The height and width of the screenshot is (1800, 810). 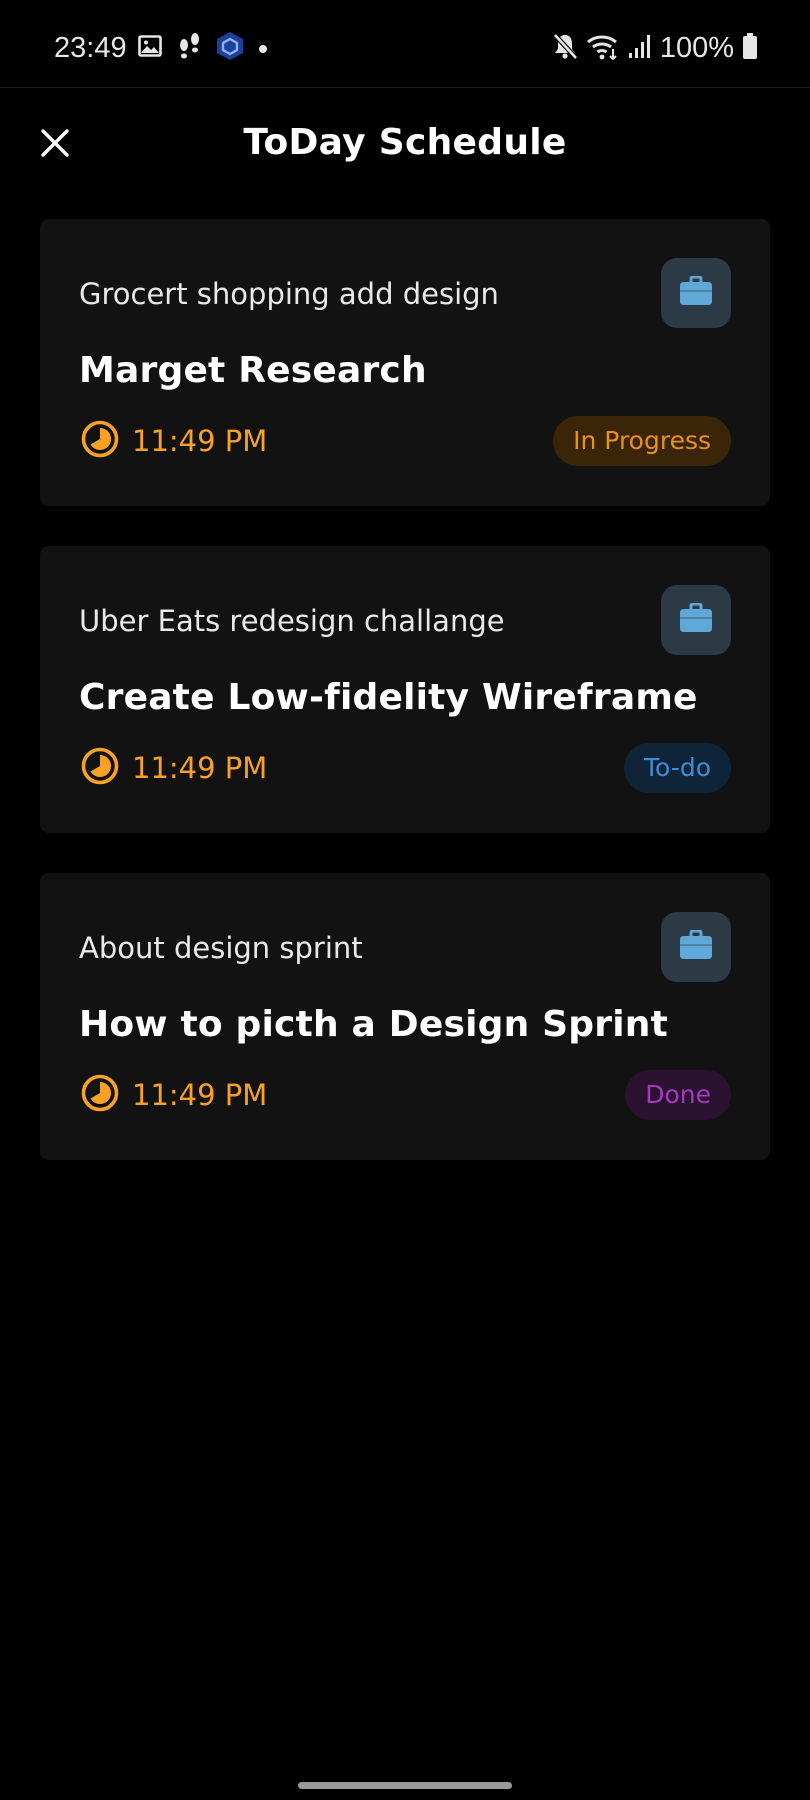 I want to click on status-badge: To-do, so click(x=677, y=768).